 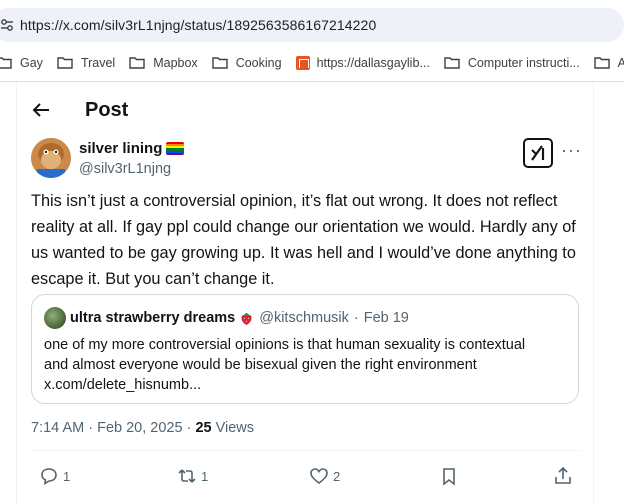 I want to click on bookmark-button, so click(x=449, y=476).